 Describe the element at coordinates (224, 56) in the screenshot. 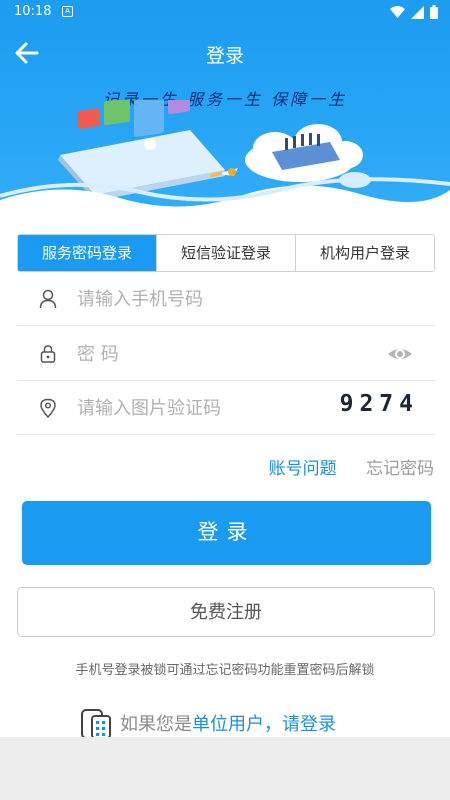

I see `page-title: 登录` at that location.